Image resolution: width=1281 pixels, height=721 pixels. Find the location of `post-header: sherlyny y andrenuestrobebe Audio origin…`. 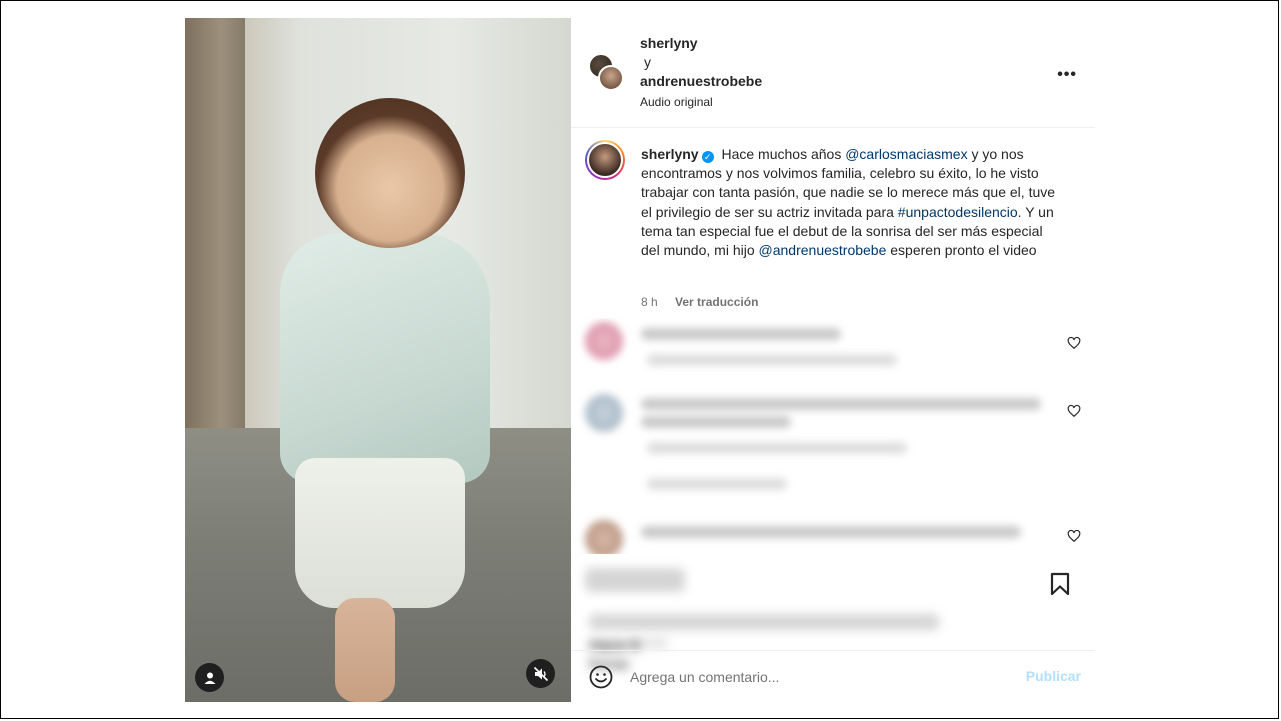

post-header: sherlyny y andrenuestrobebe Audio origin… is located at coordinates (833, 73).